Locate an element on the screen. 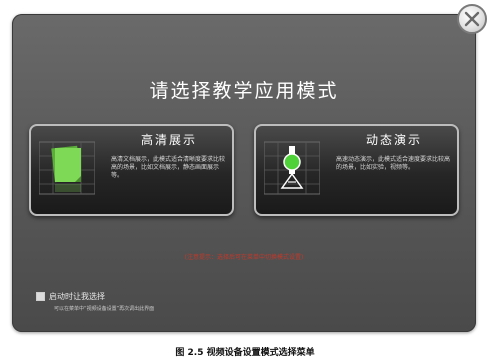 The image size is (490, 360). dynamic-demo-button: 动态演示 高速动态演示，此模式适合速度要求比较高的场景，比如实验，视频等。 is located at coordinates (356, 170).